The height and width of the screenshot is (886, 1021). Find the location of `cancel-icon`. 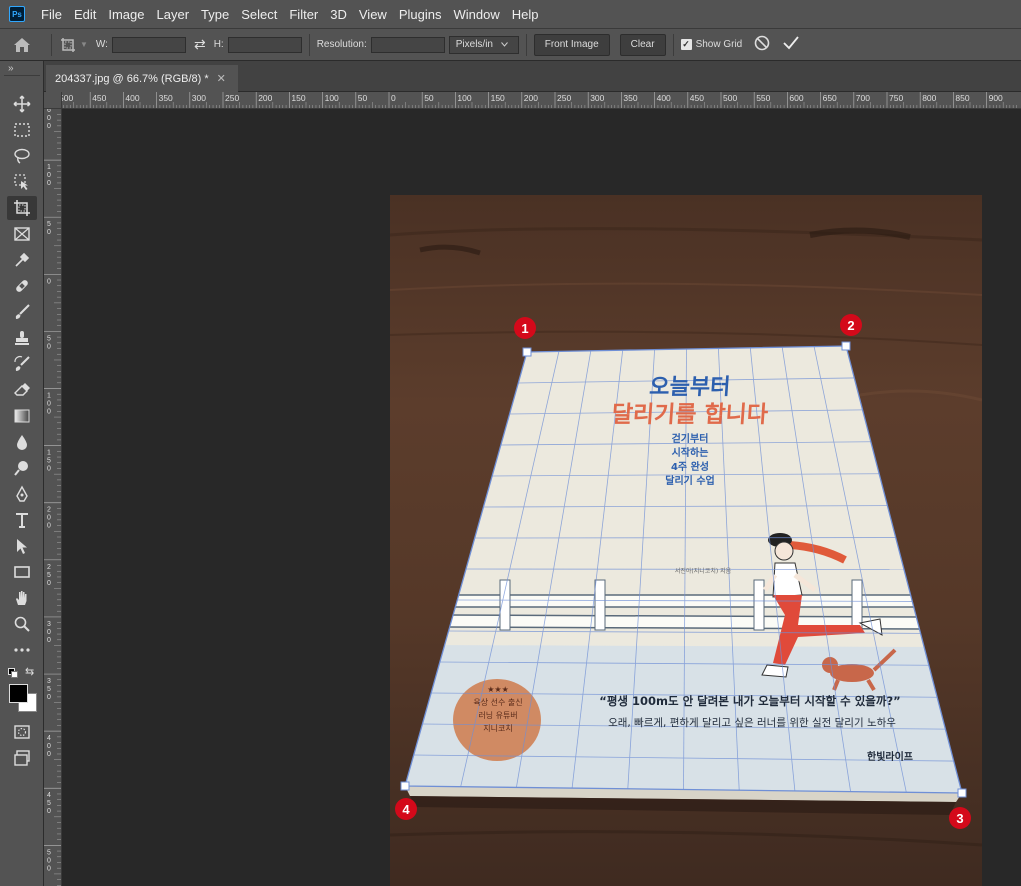

cancel-icon is located at coordinates (762, 44).